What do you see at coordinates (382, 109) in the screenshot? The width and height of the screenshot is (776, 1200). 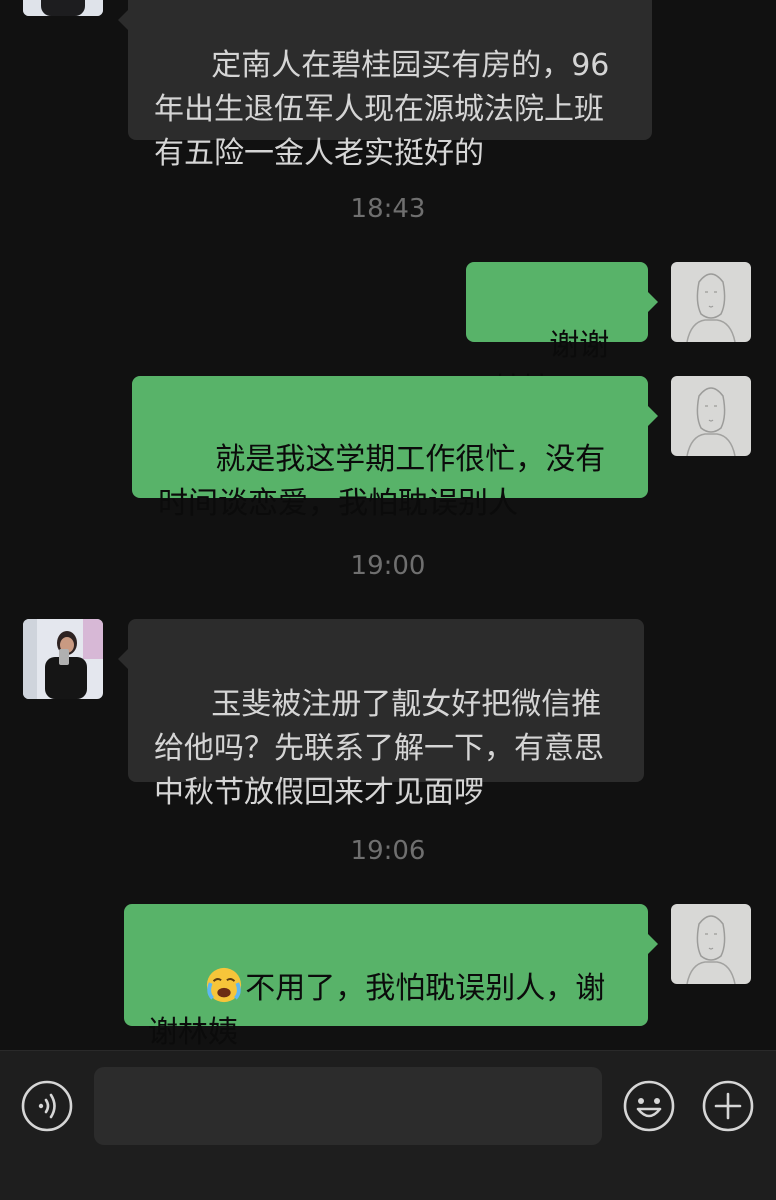 I see `message-text: 定南人在碧桂园买有房的，96年出生退伍军人现在源城法院上班有五险一金人老实挺好的` at bounding box center [382, 109].